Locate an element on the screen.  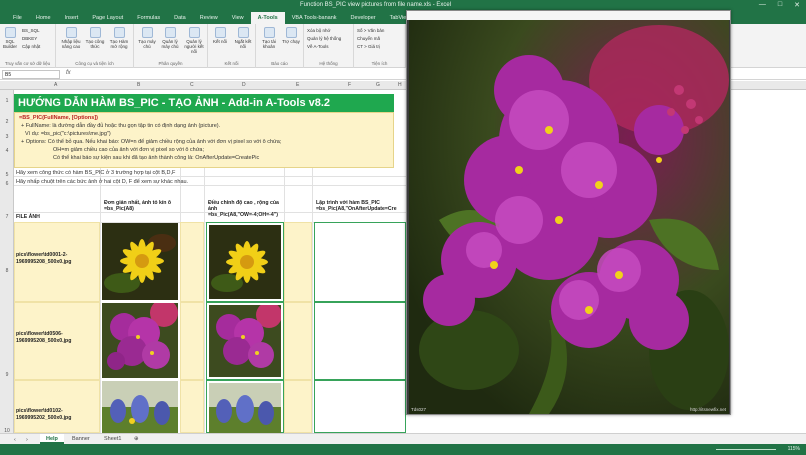
number-to-text-button: Số > Văn bản is located at coordinates (370, 30).